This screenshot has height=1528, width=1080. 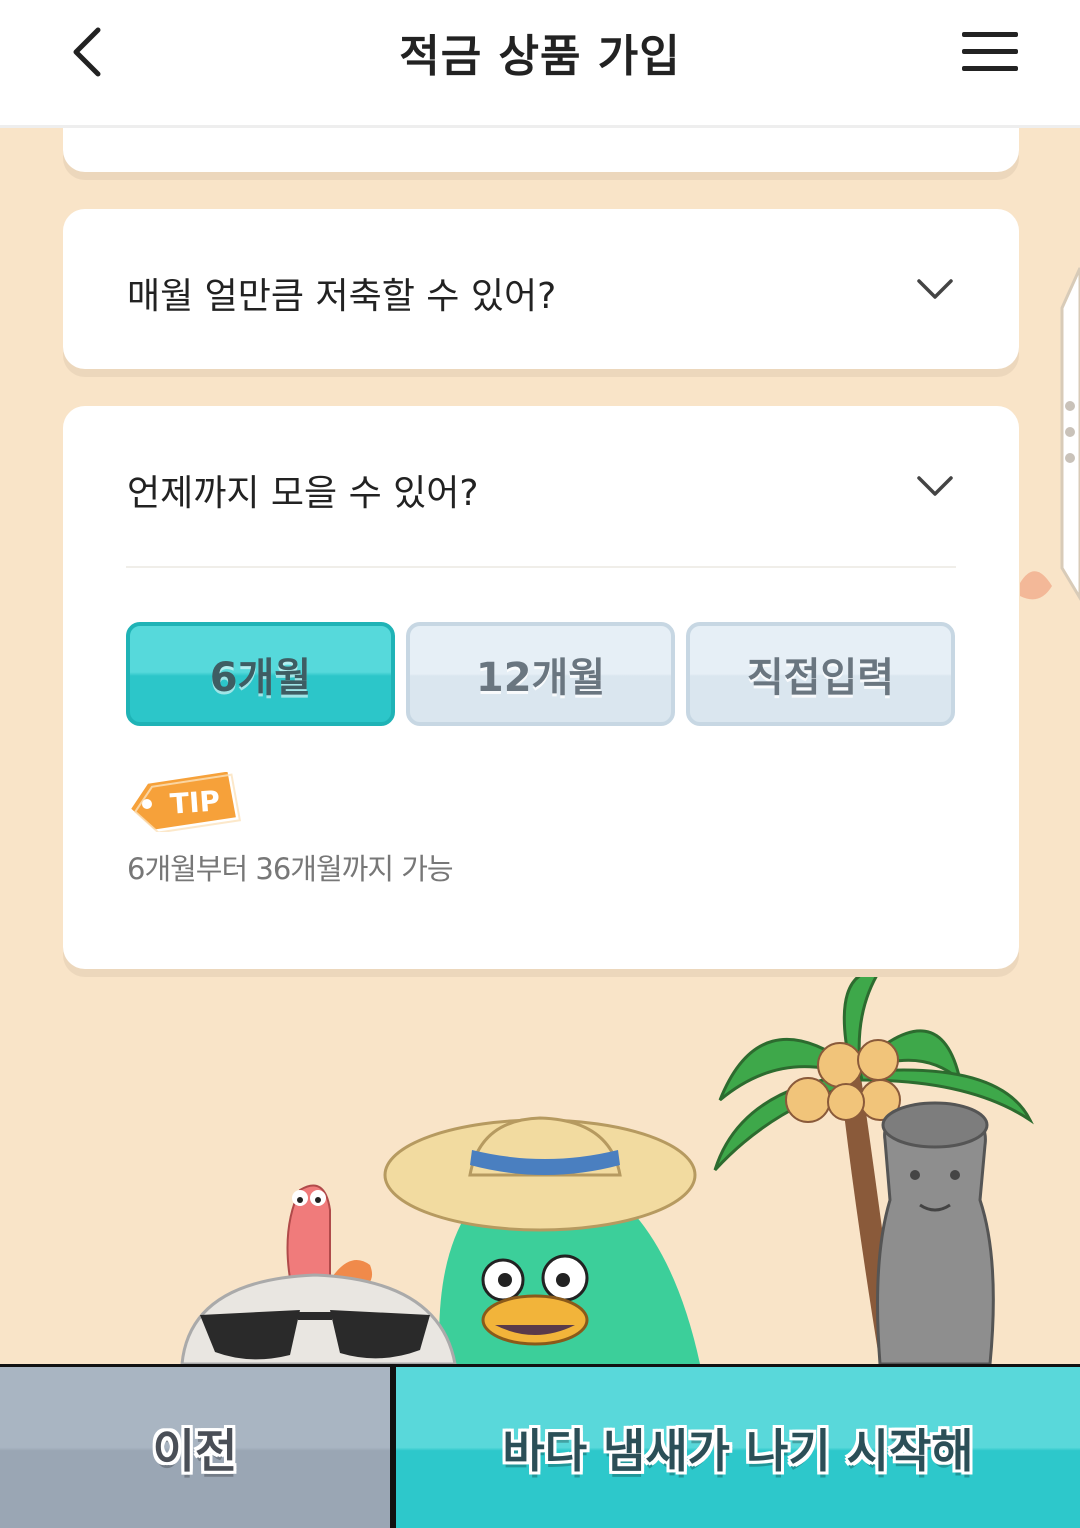 I want to click on svg-text: TIP, so click(x=195, y=802).